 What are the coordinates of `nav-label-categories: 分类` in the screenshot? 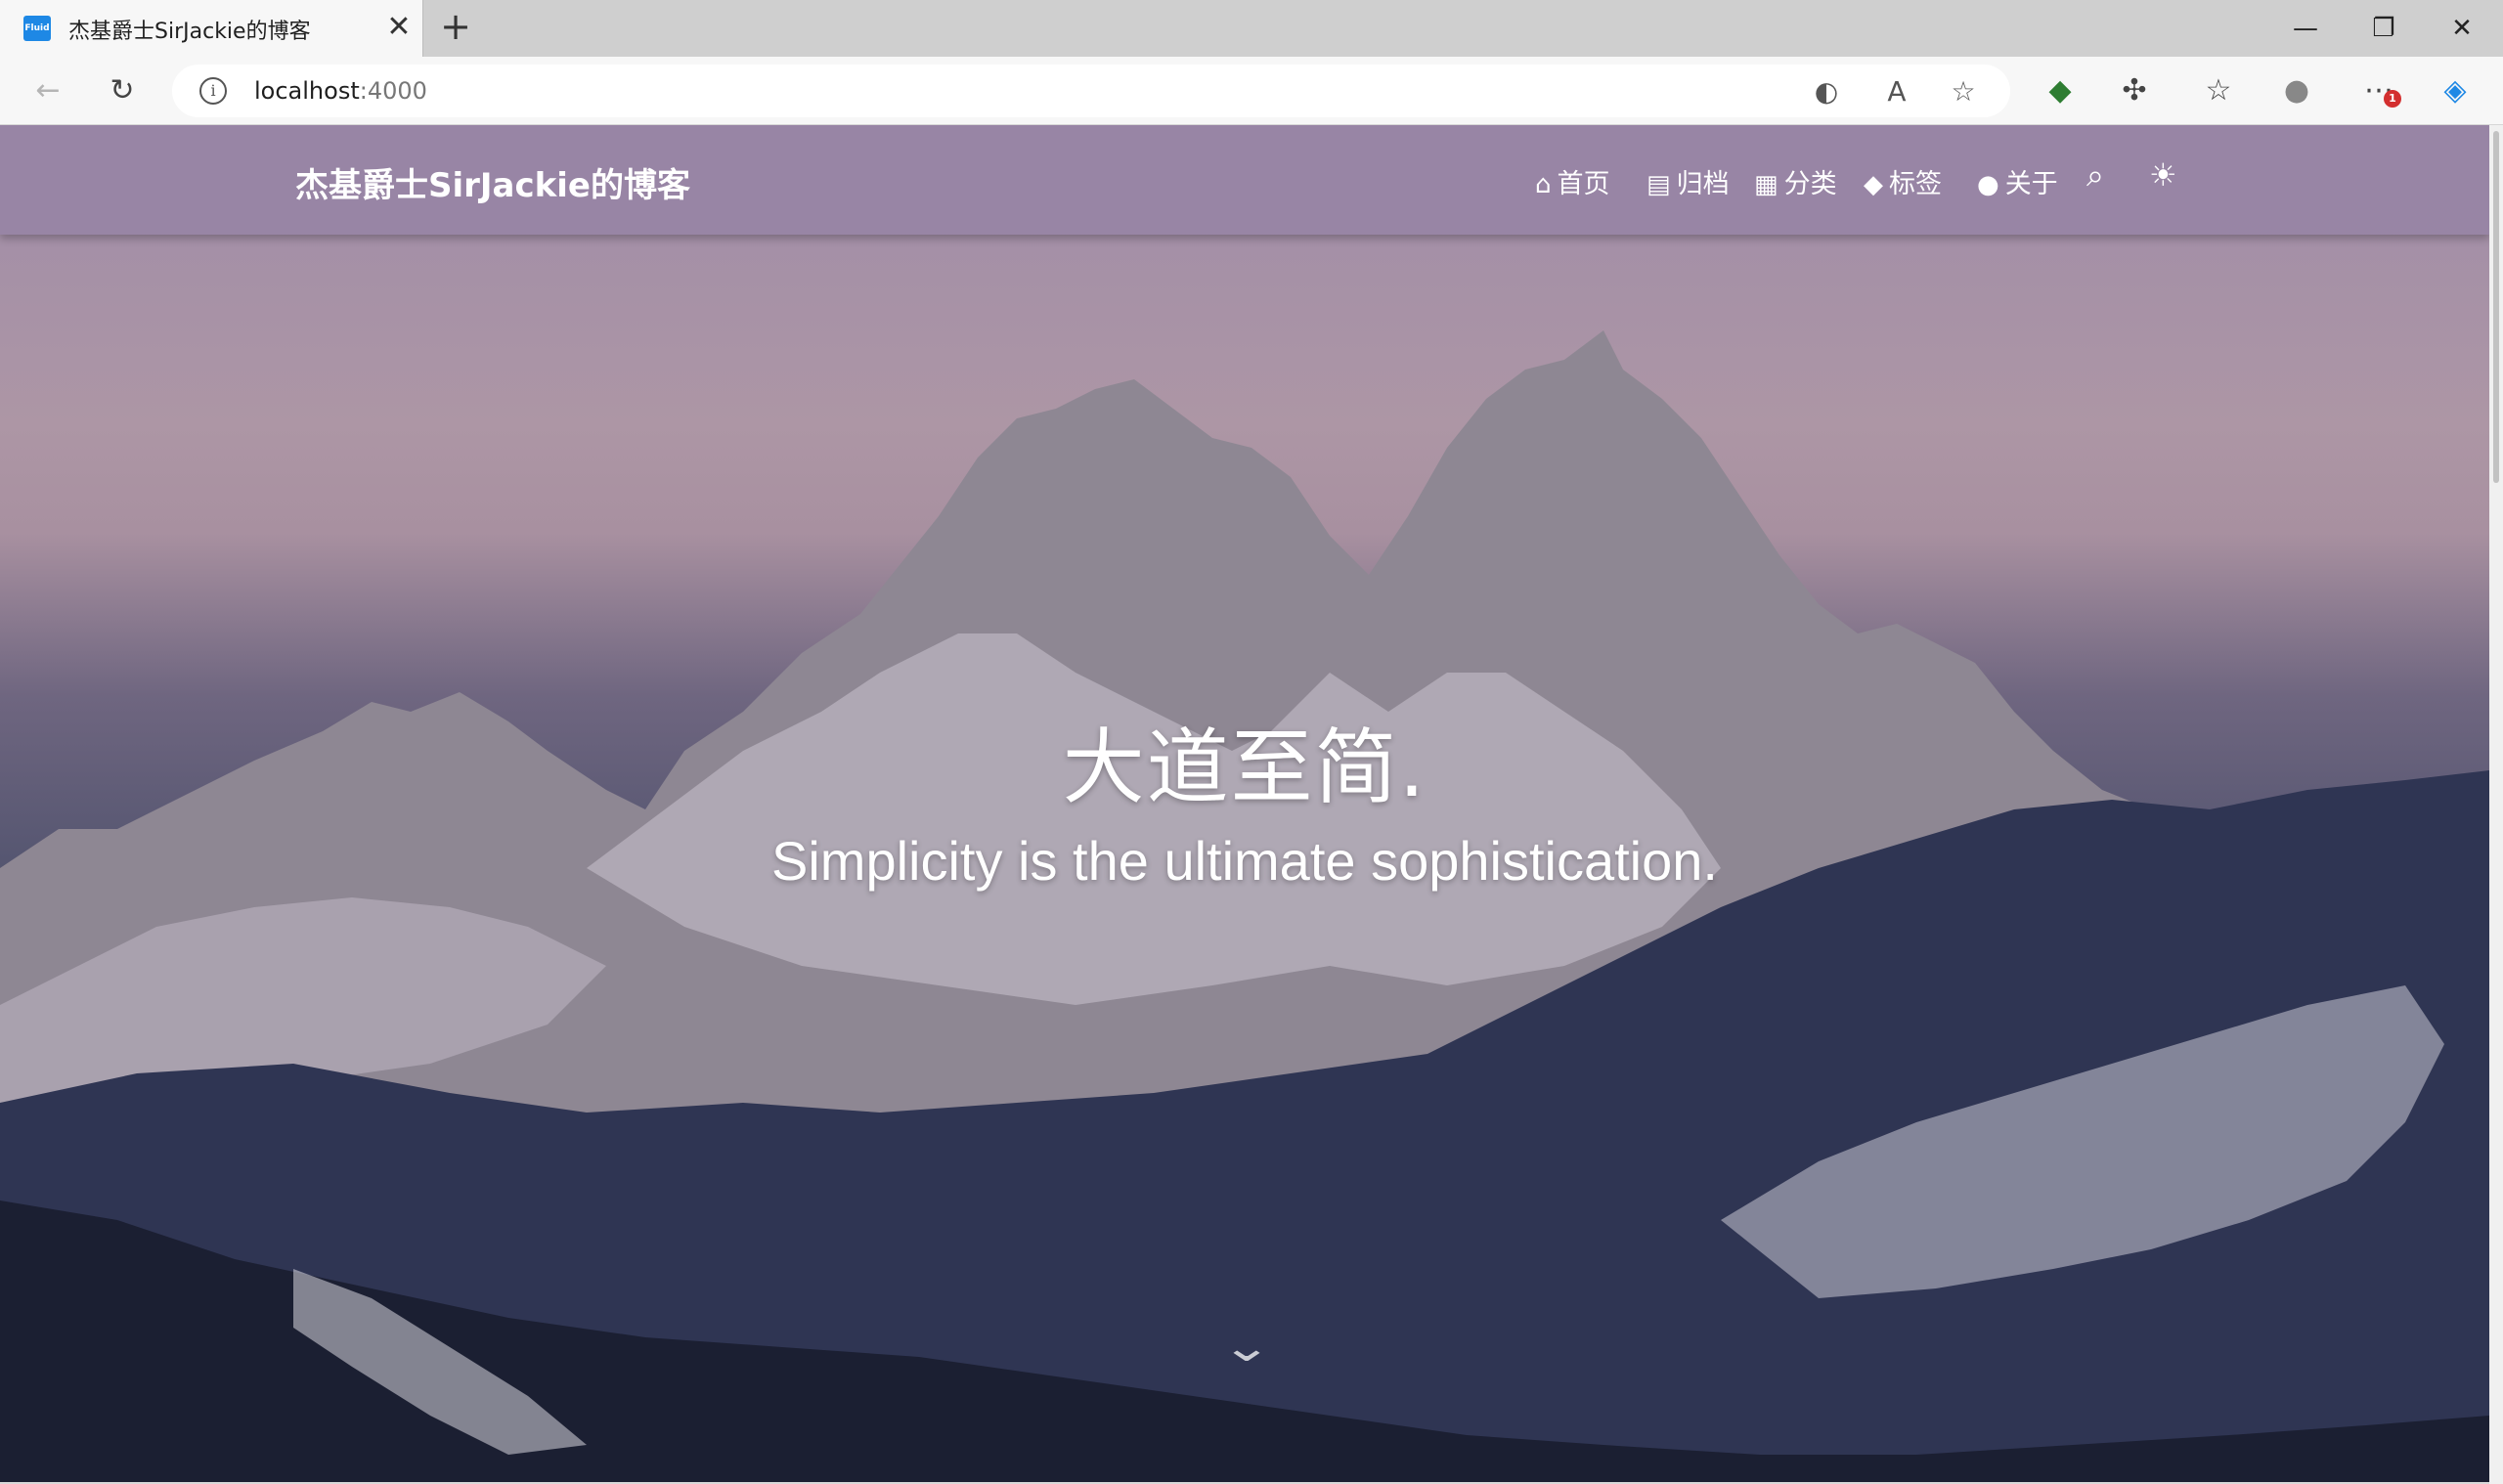 It's located at (1810, 184).